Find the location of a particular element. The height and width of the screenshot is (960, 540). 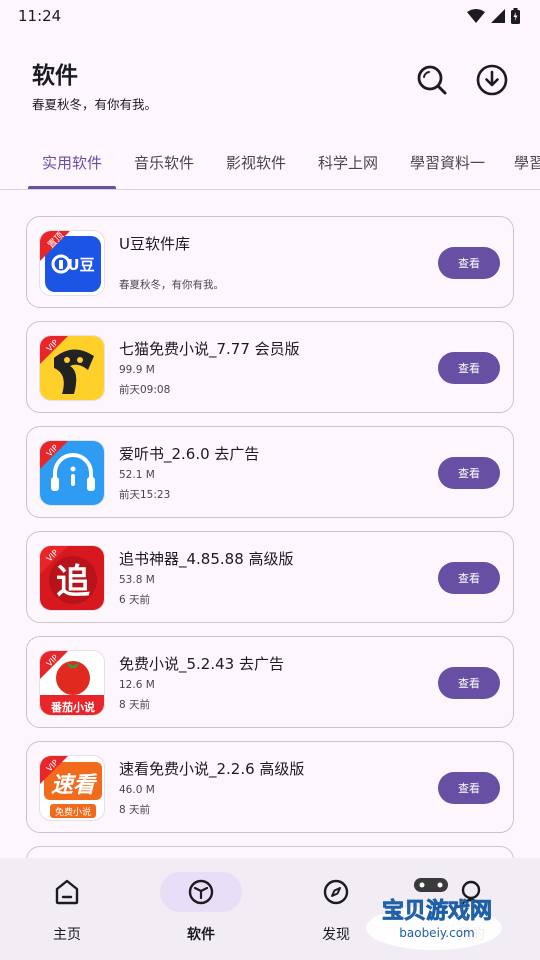

search-button is located at coordinates (432, 80).